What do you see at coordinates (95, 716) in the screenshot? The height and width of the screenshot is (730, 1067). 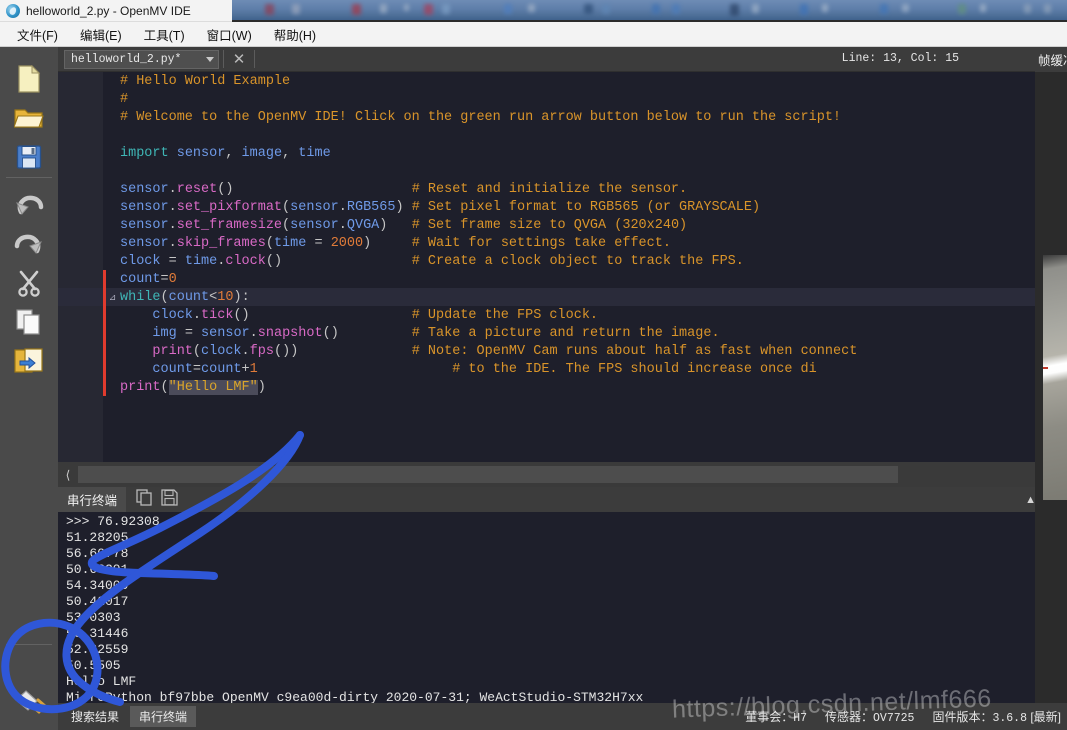 I see `tab-search-results: 搜索结果` at bounding box center [95, 716].